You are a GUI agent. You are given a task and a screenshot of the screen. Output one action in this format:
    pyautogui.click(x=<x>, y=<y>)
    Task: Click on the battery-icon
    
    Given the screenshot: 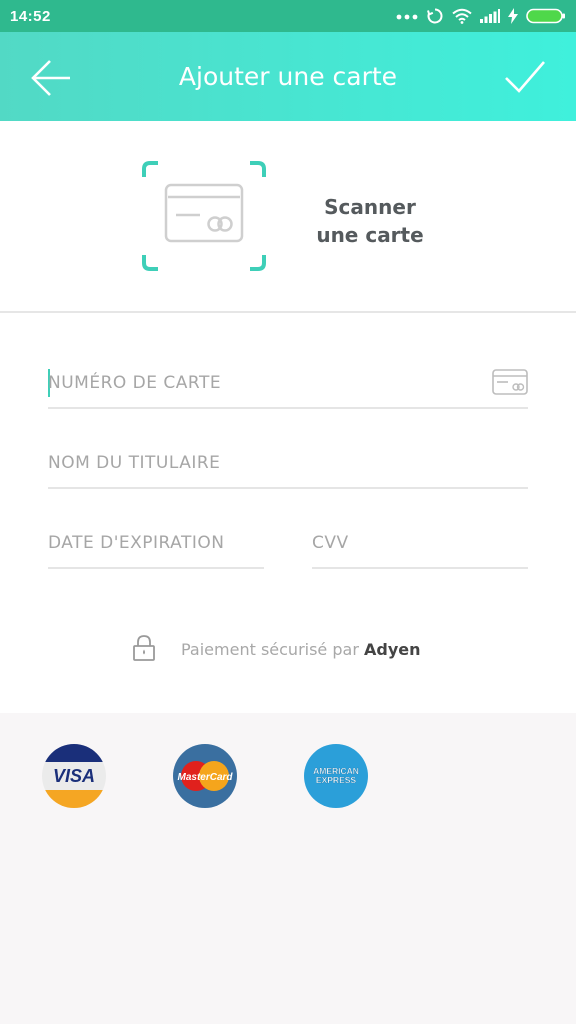 What is the action you would take?
    pyautogui.click(x=545, y=16)
    